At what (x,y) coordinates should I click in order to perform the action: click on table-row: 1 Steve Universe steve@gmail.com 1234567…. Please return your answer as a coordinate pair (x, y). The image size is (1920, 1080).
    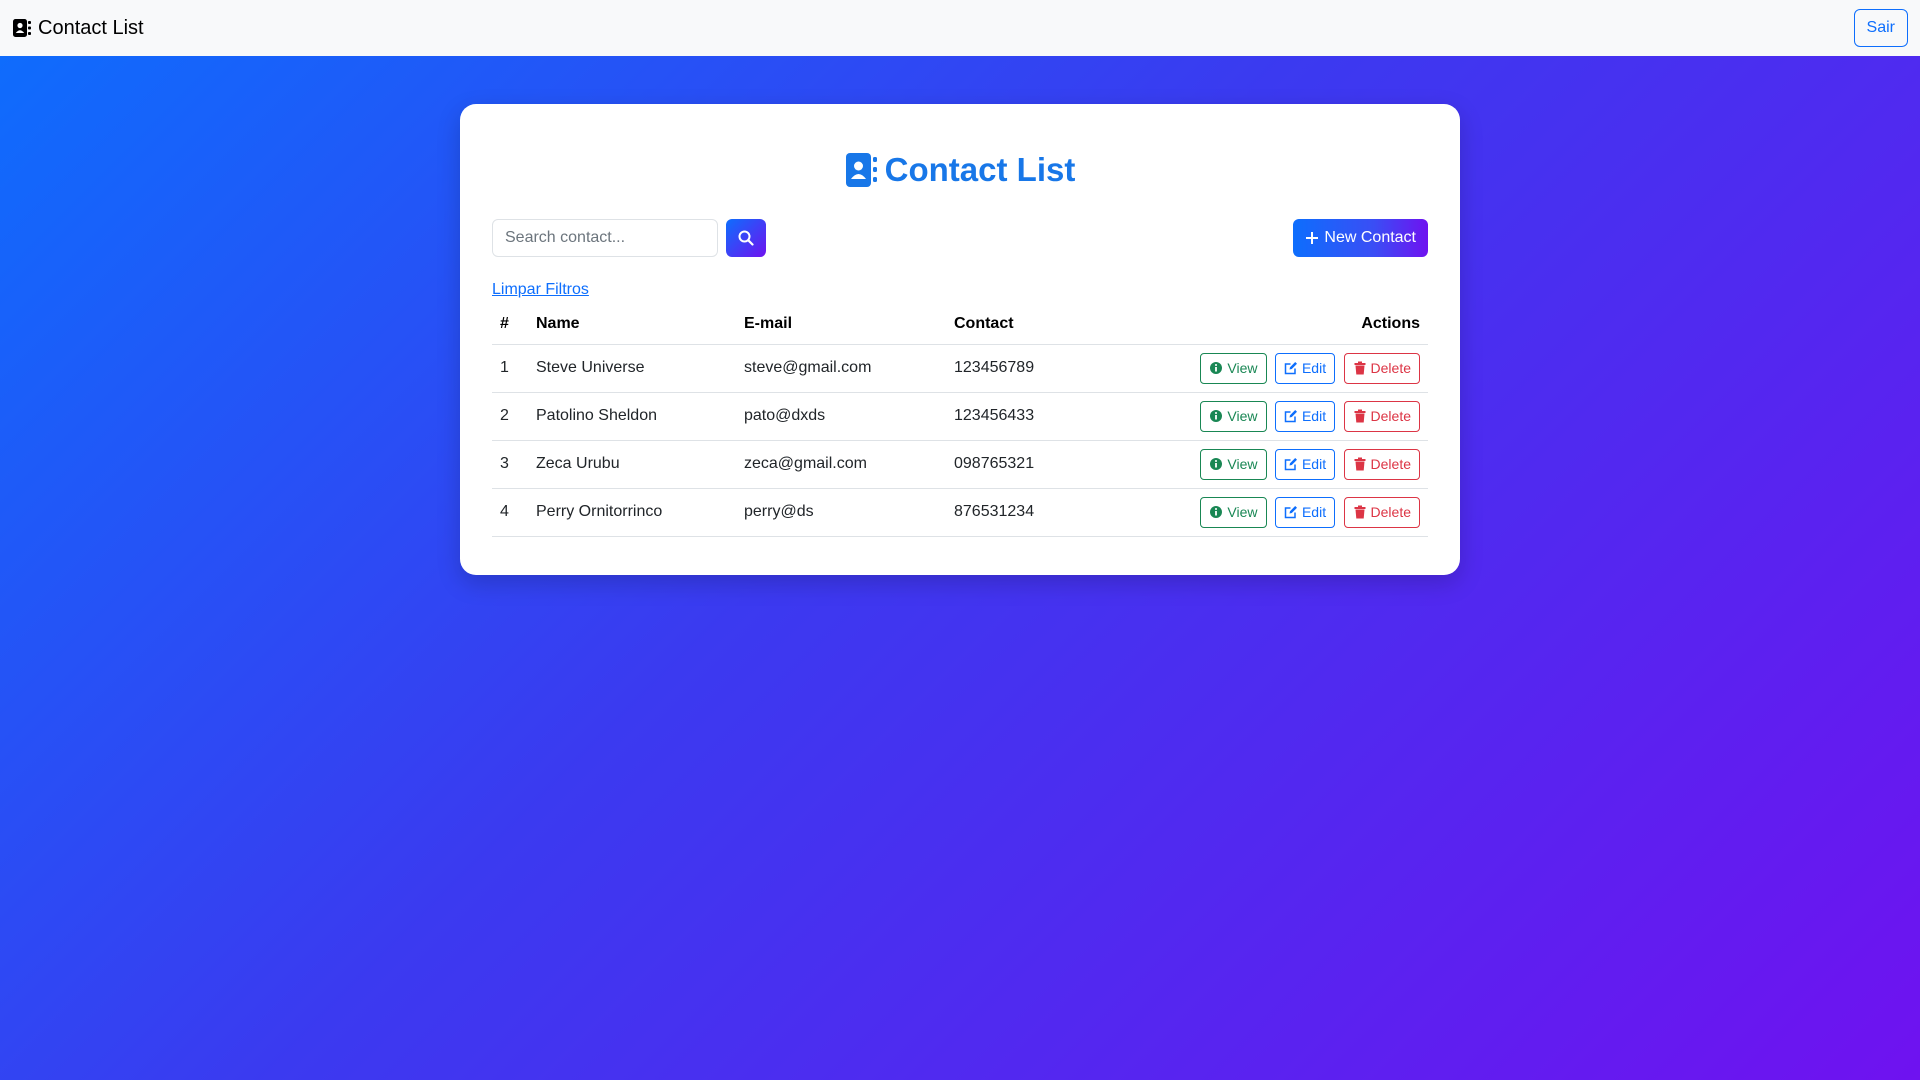
    Looking at the image, I should click on (960, 368).